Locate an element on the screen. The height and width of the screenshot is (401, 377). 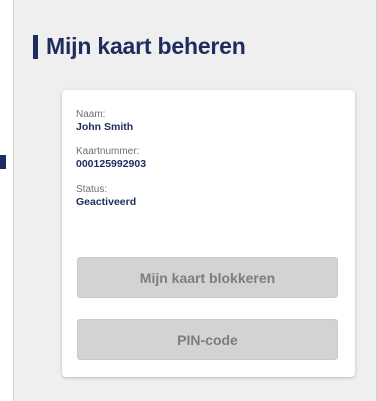
status-value: Geactiveerd is located at coordinates (106, 202).